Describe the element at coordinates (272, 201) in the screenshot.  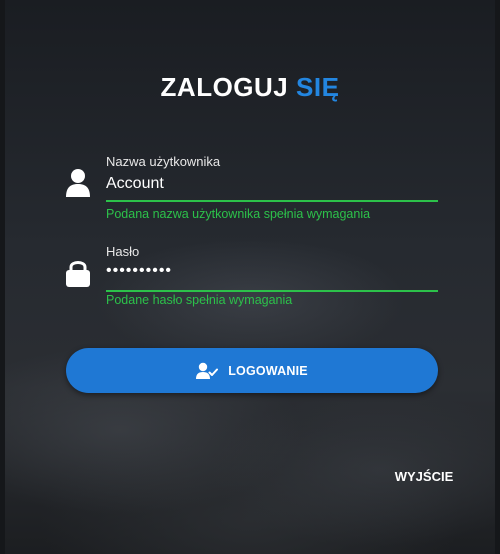
I see `username-underline` at that location.